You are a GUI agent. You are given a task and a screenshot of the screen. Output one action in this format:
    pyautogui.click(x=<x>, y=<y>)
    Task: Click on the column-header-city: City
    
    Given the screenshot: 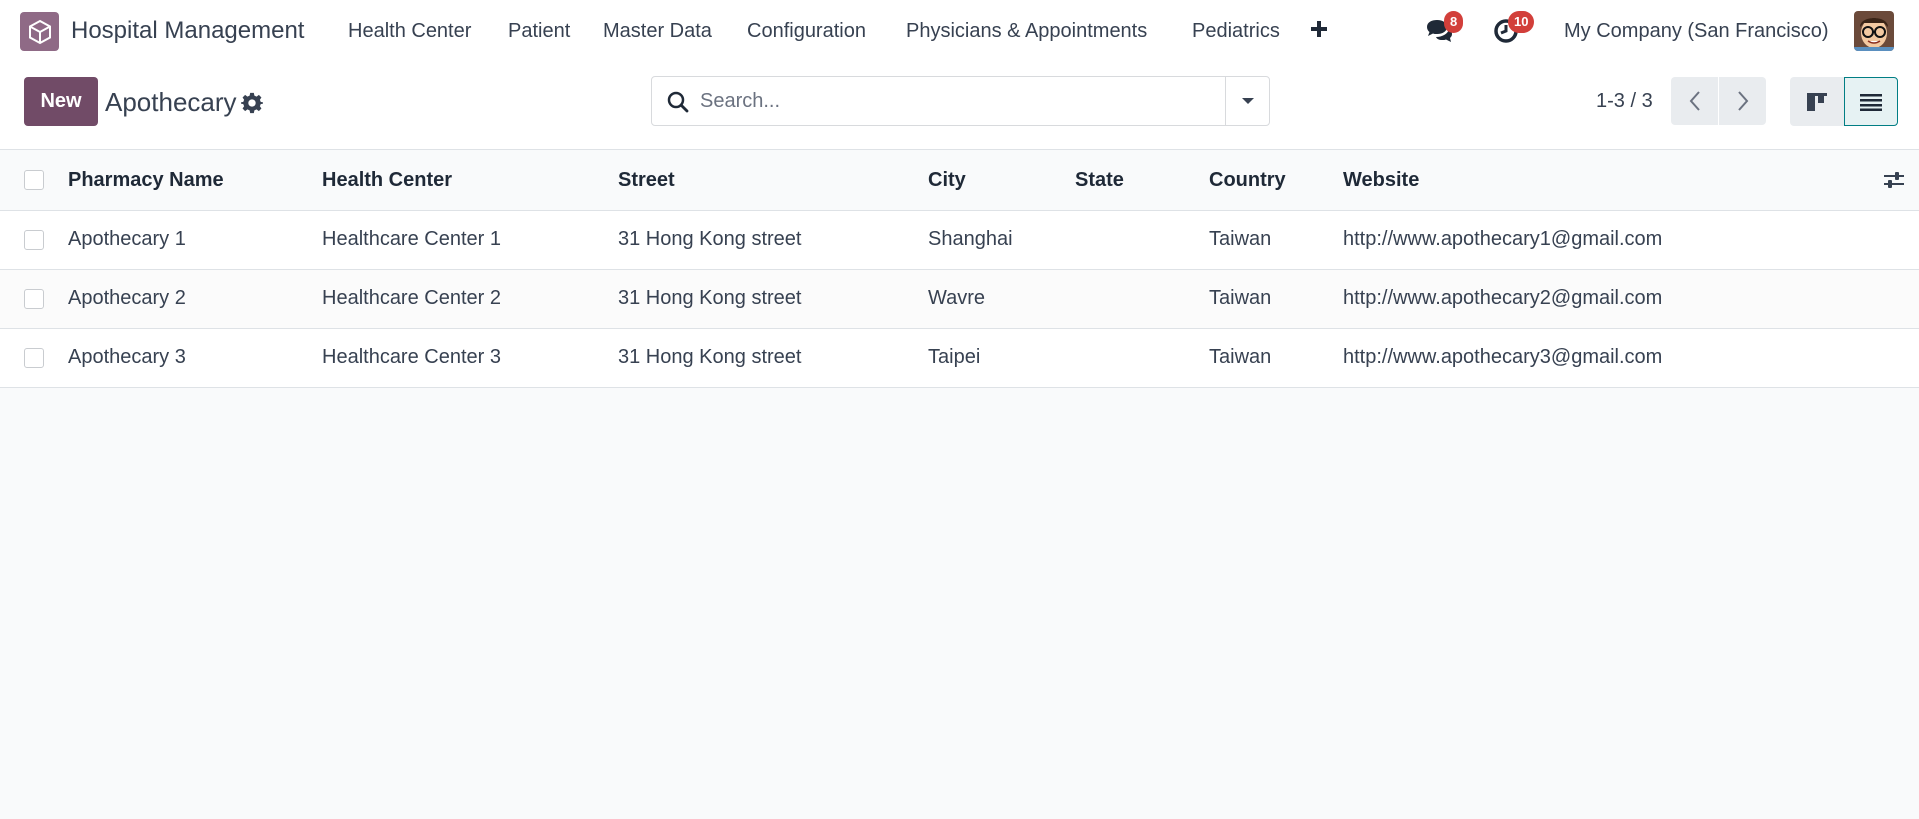 What is the action you would take?
    pyautogui.click(x=1001, y=181)
    